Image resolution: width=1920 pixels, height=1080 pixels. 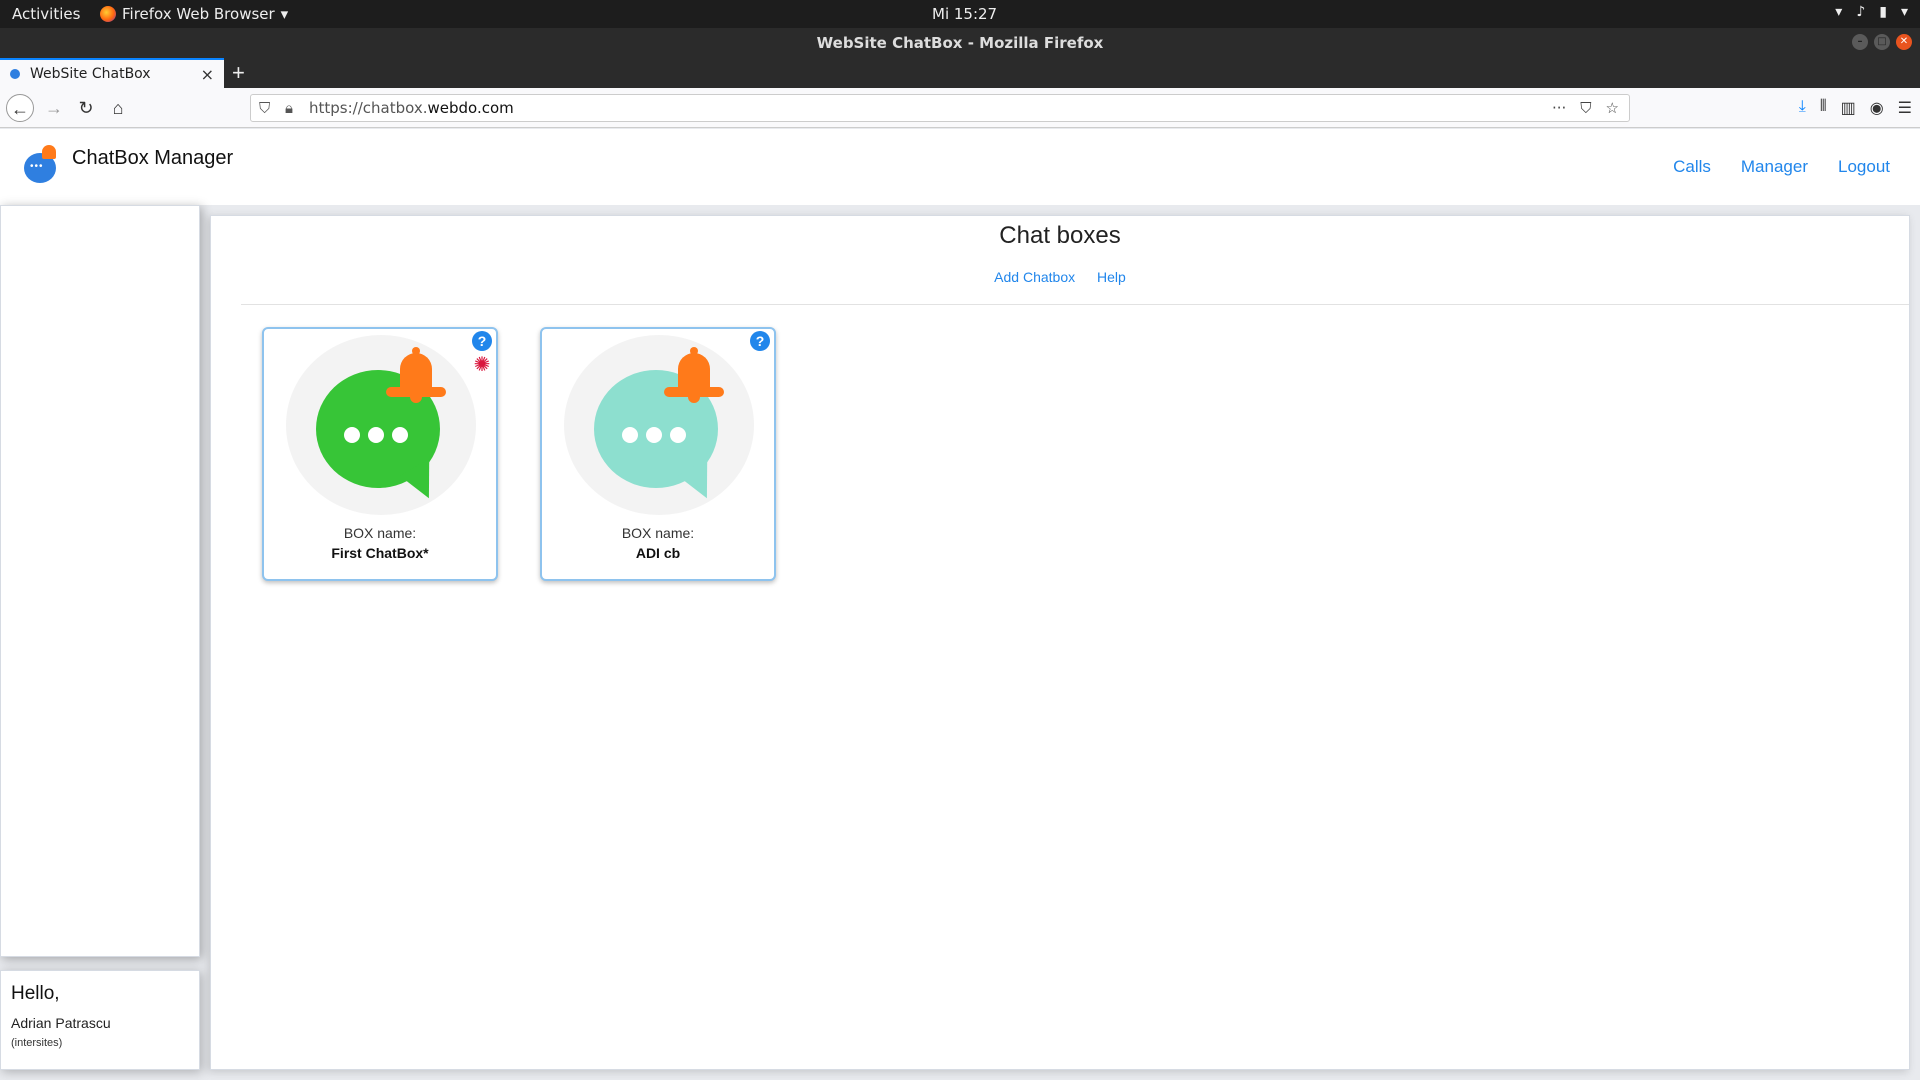 What do you see at coordinates (90, 74) in the screenshot?
I see `tab-title: WebSite ChatBox` at bounding box center [90, 74].